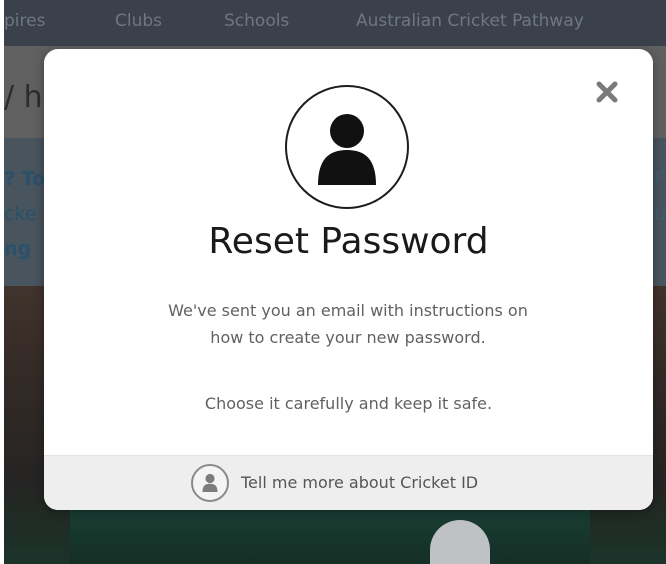 The width and height of the screenshot is (666, 564). What do you see at coordinates (2, 282) in the screenshot?
I see `page-edge` at bounding box center [2, 282].